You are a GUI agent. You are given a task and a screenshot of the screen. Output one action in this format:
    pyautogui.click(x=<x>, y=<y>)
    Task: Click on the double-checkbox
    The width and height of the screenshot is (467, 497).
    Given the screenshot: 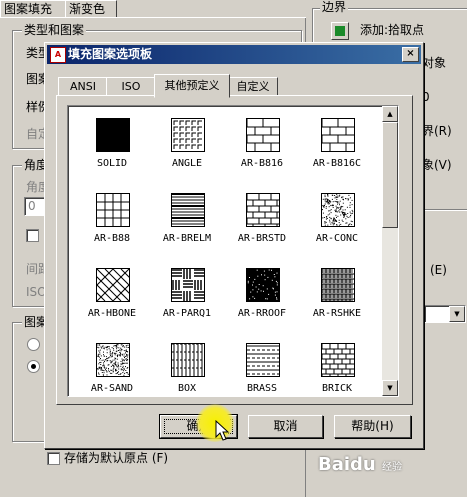 What is the action you would take?
    pyautogui.click(x=32, y=235)
    